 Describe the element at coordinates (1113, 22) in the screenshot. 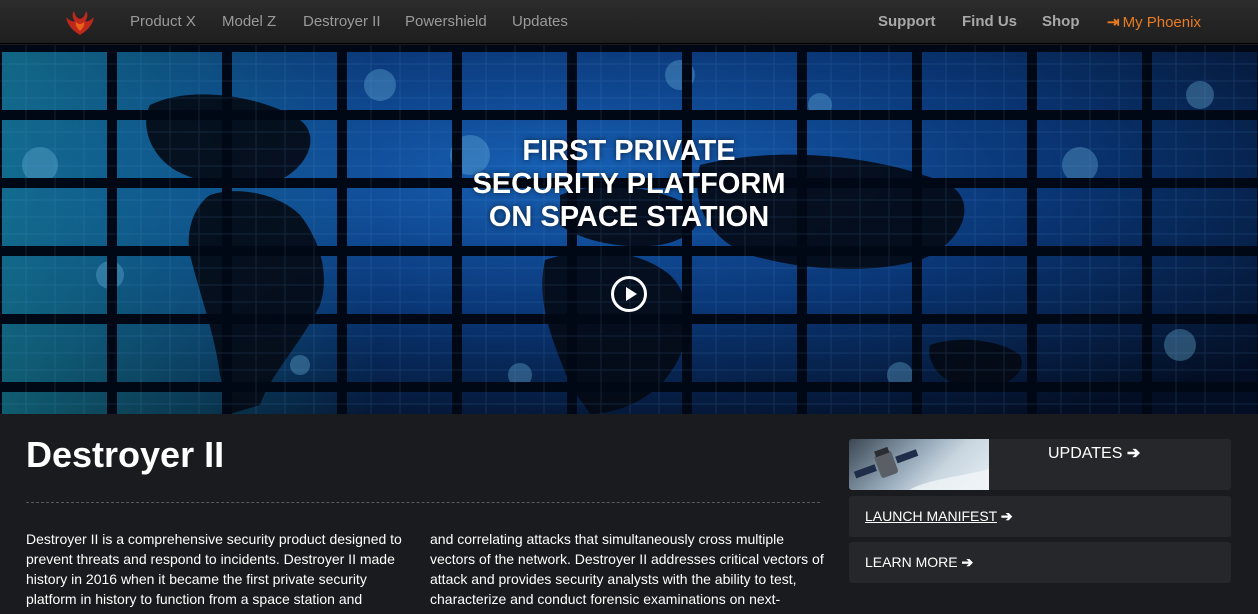

I see `sign-in-icon: ⇥` at that location.